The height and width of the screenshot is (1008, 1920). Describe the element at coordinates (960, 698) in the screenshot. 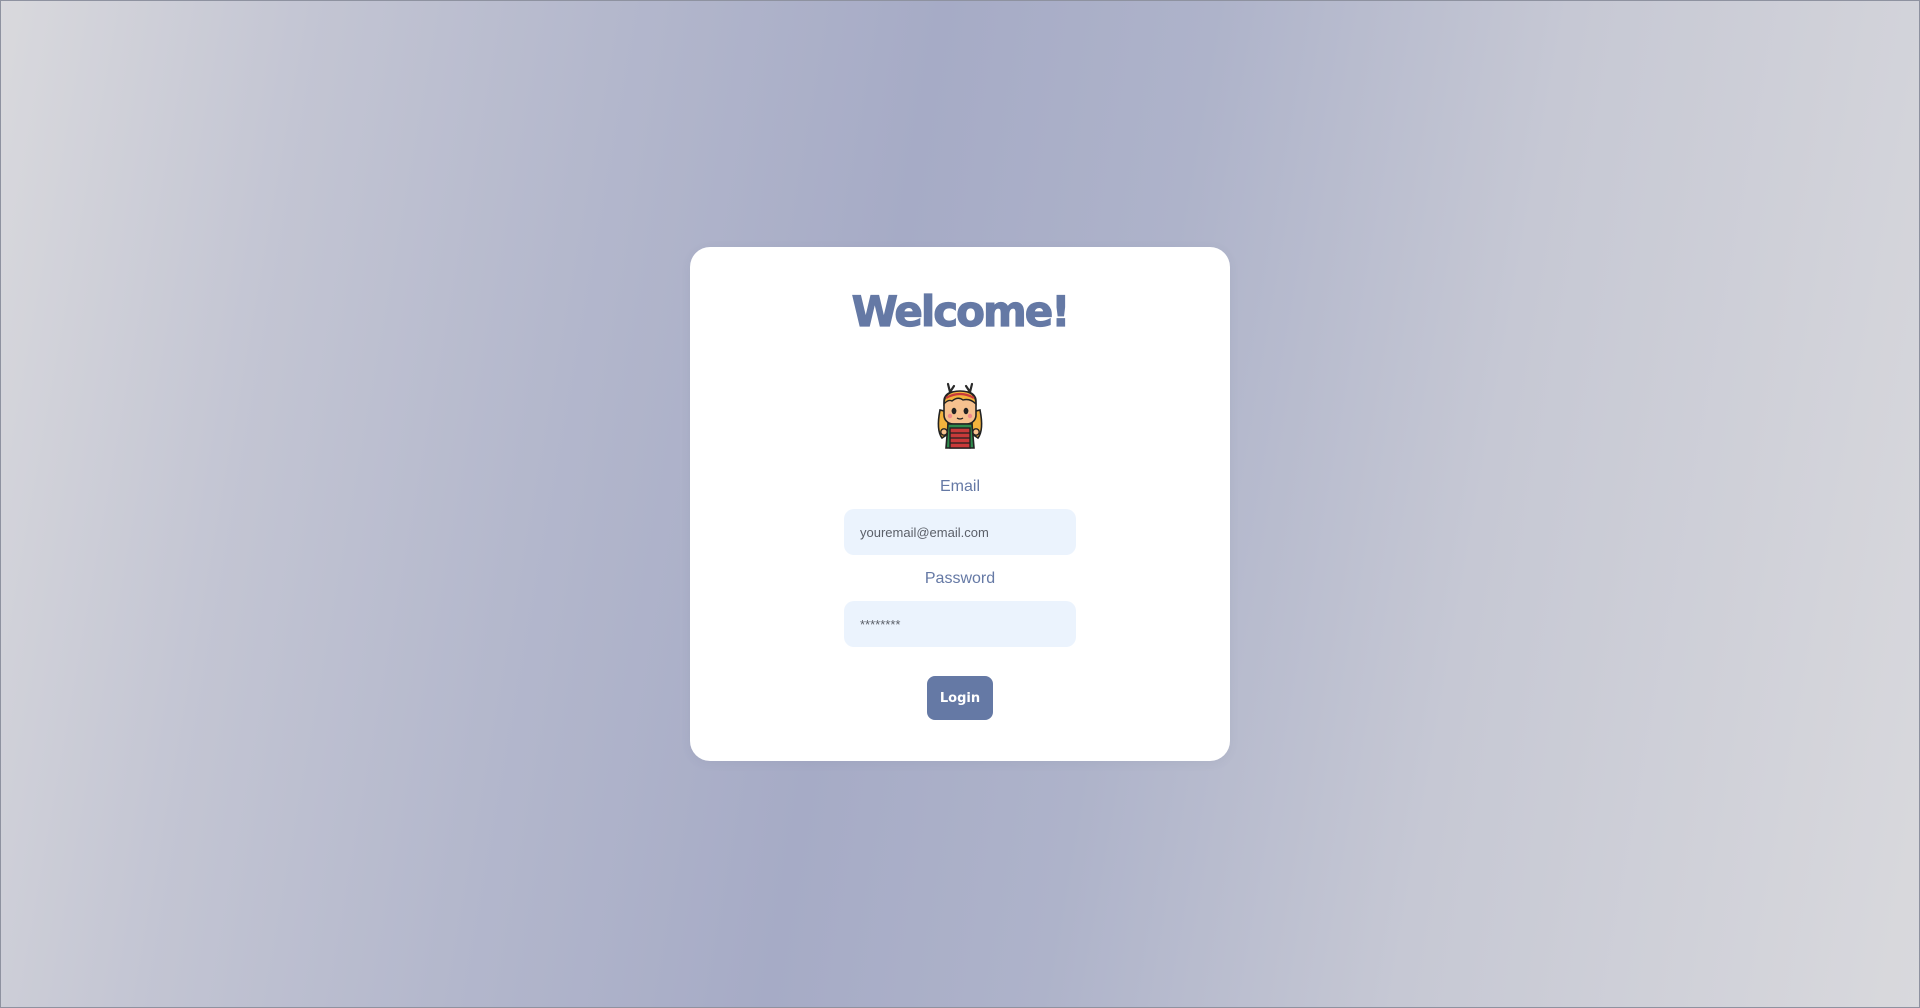

I see `login-button: Login` at that location.